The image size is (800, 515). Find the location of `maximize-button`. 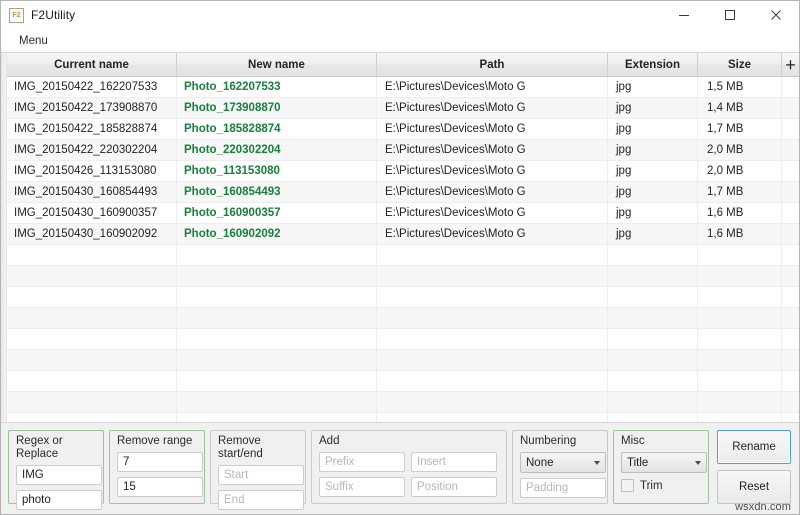

maximize-button is located at coordinates (730, 15).